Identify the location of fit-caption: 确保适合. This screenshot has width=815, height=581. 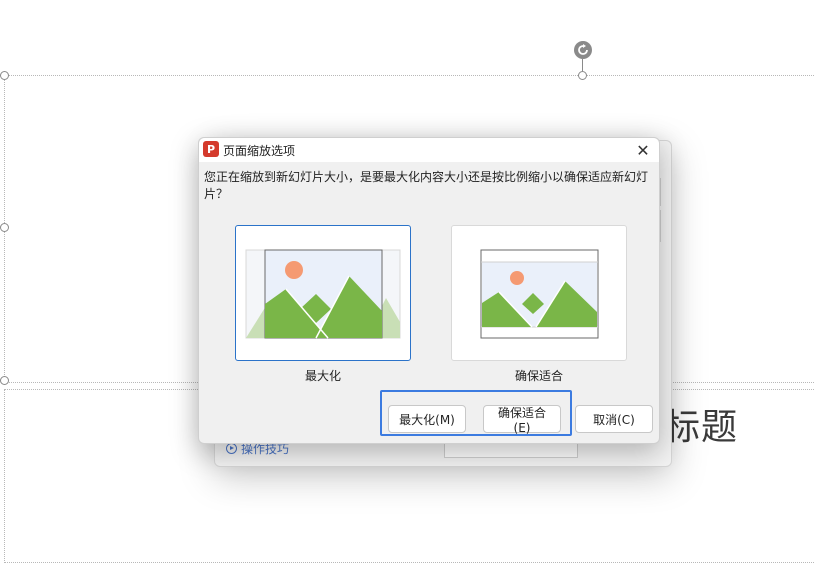
(538, 376).